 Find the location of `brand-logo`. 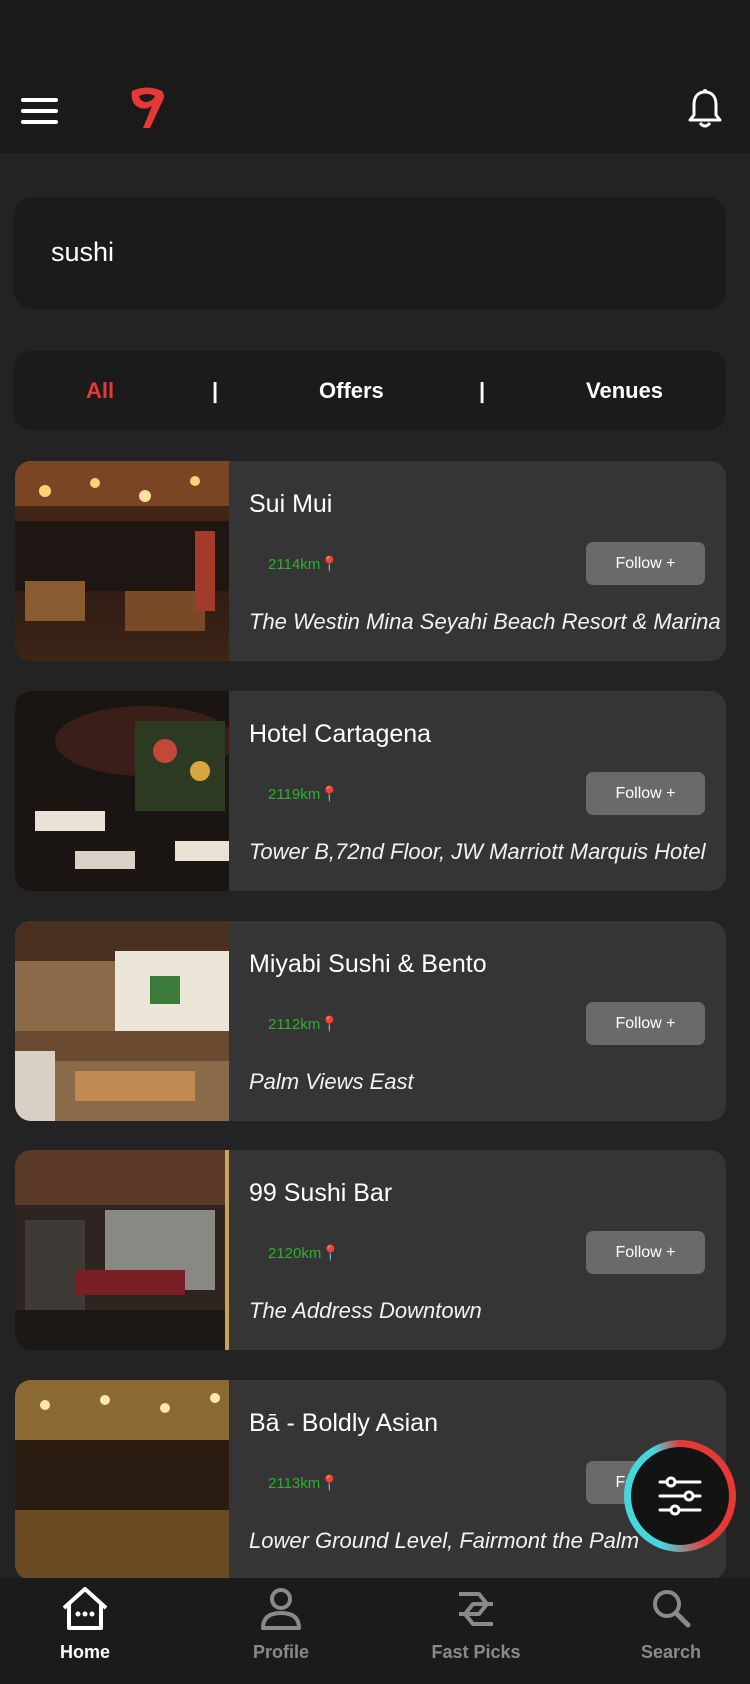

brand-logo is located at coordinates (147, 109).